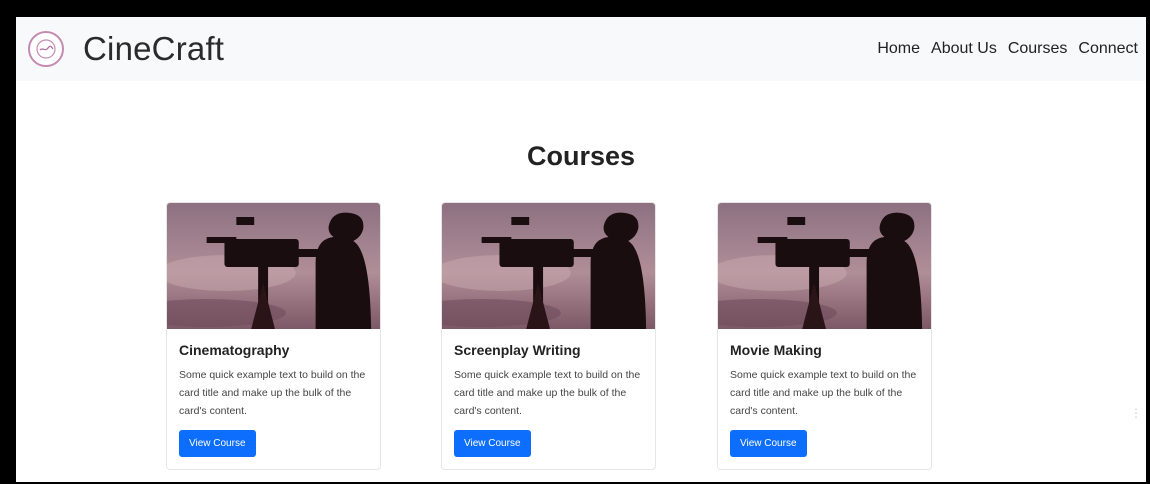 The width and height of the screenshot is (1150, 484). I want to click on navbar: CineCraft Home About Us Courses Connect, so click(581, 49).